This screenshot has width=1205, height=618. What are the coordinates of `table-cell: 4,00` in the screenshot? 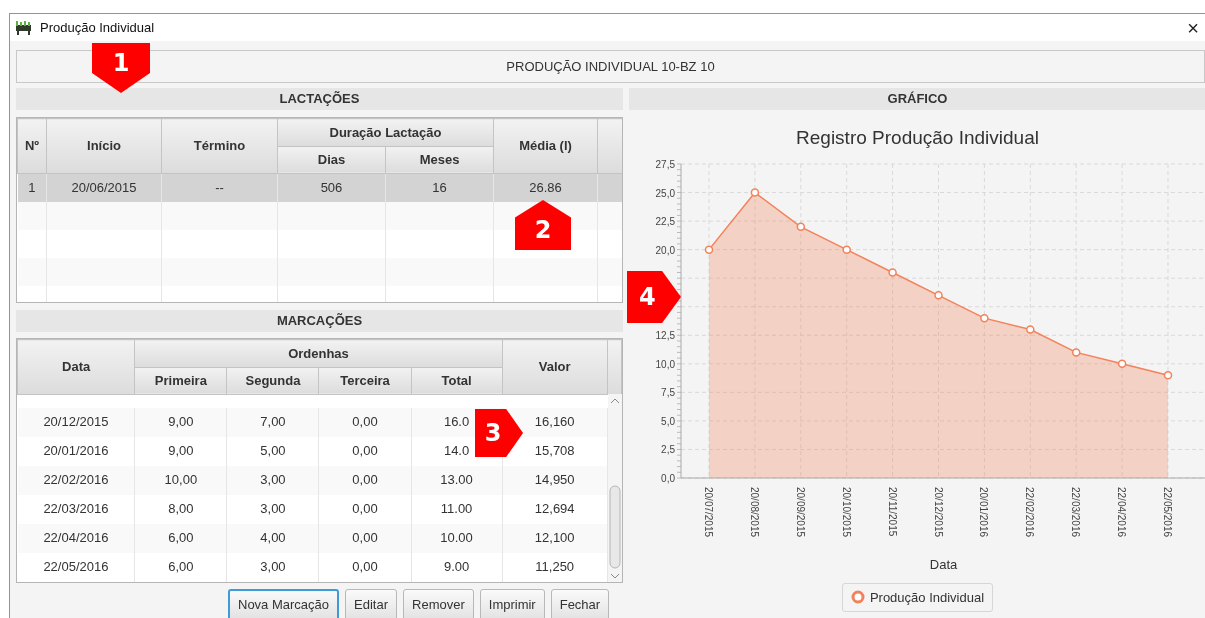 It's located at (273, 538).